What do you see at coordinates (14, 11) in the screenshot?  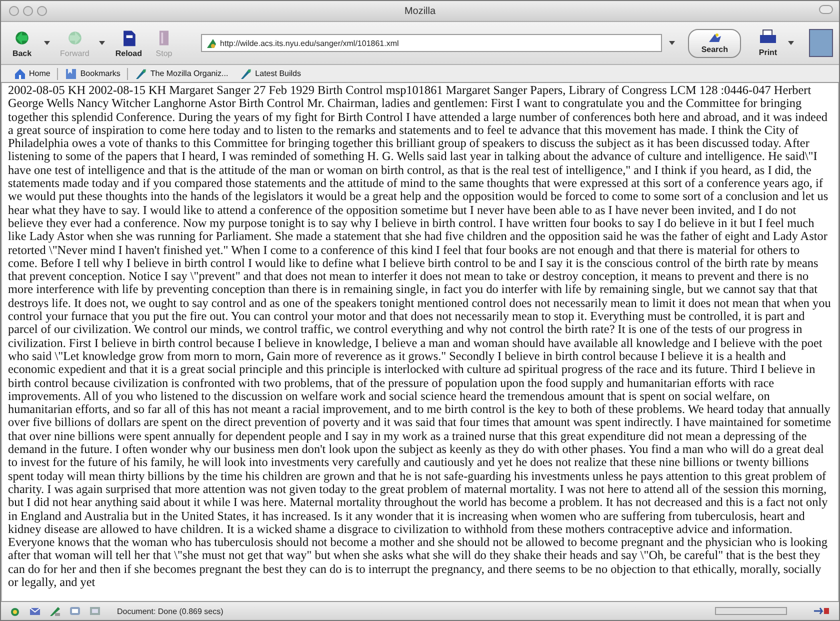 I see `close-button` at bounding box center [14, 11].